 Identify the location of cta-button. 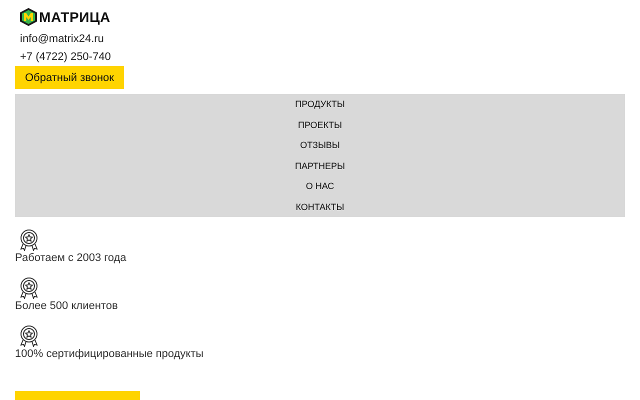
(77, 395).